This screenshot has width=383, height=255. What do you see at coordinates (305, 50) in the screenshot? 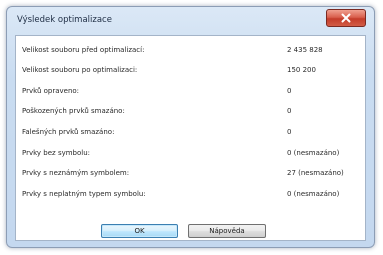
I see `stat-value: 2 435 828` at bounding box center [305, 50].